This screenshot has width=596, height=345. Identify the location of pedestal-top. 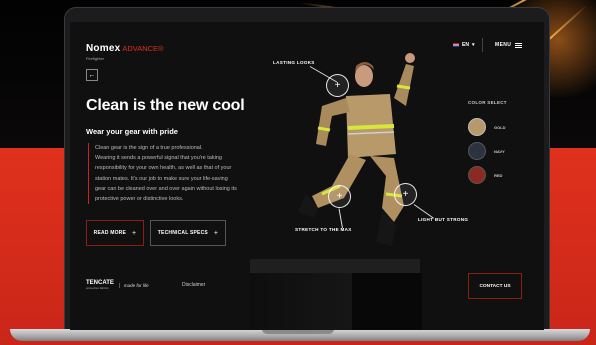
(335, 266).